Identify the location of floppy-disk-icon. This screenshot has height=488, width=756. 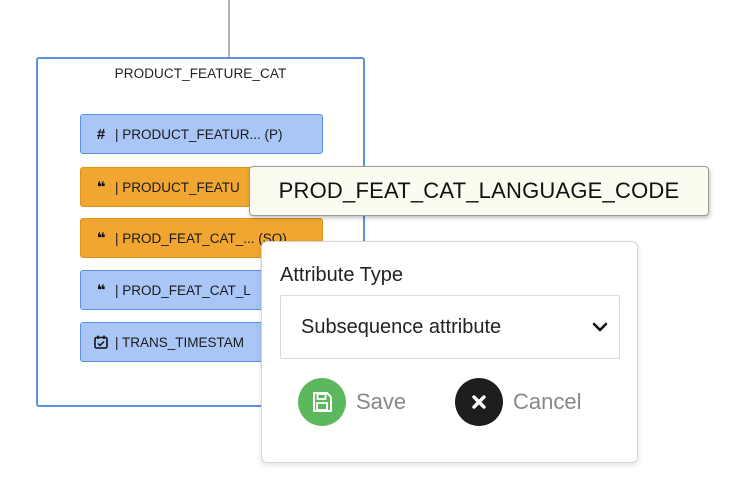
(322, 402).